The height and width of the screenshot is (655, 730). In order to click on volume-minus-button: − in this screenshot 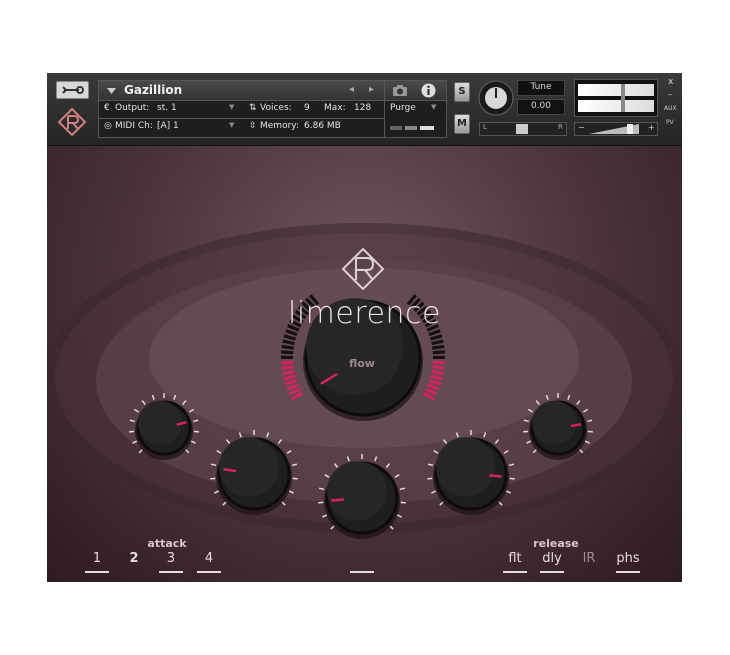, I will do `click(581, 127)`.